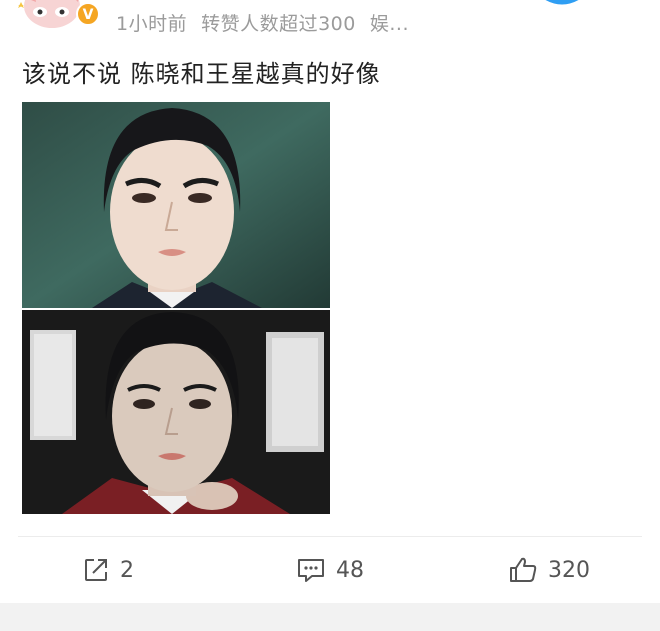 This screenshot has height=631, width=660. I want to click on comment-icon, so click(311, 570).